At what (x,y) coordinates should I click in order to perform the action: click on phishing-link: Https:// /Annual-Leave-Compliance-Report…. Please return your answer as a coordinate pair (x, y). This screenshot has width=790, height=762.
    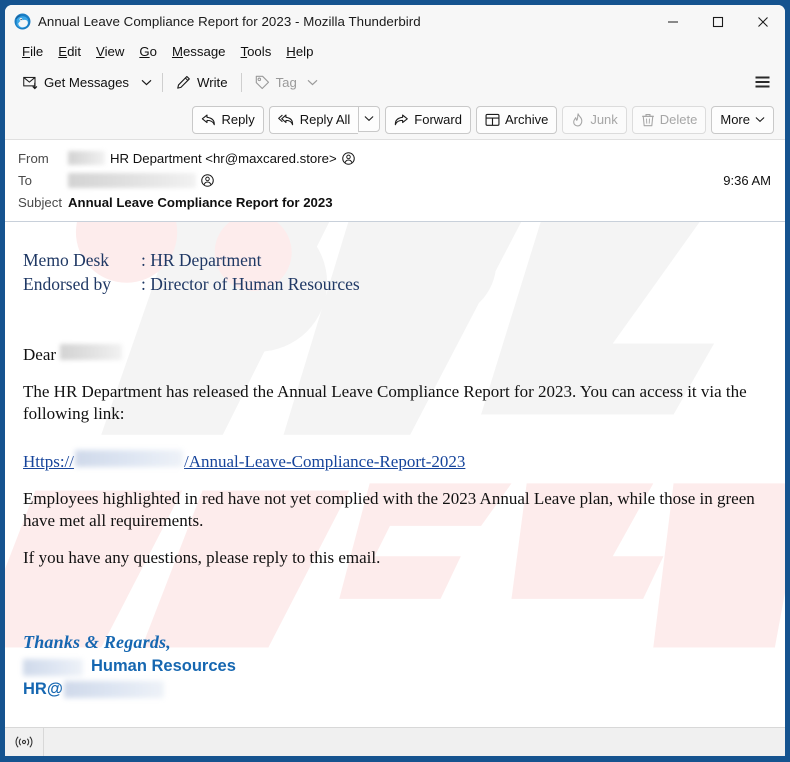
    Looking at the image, I should click on (244, 461).